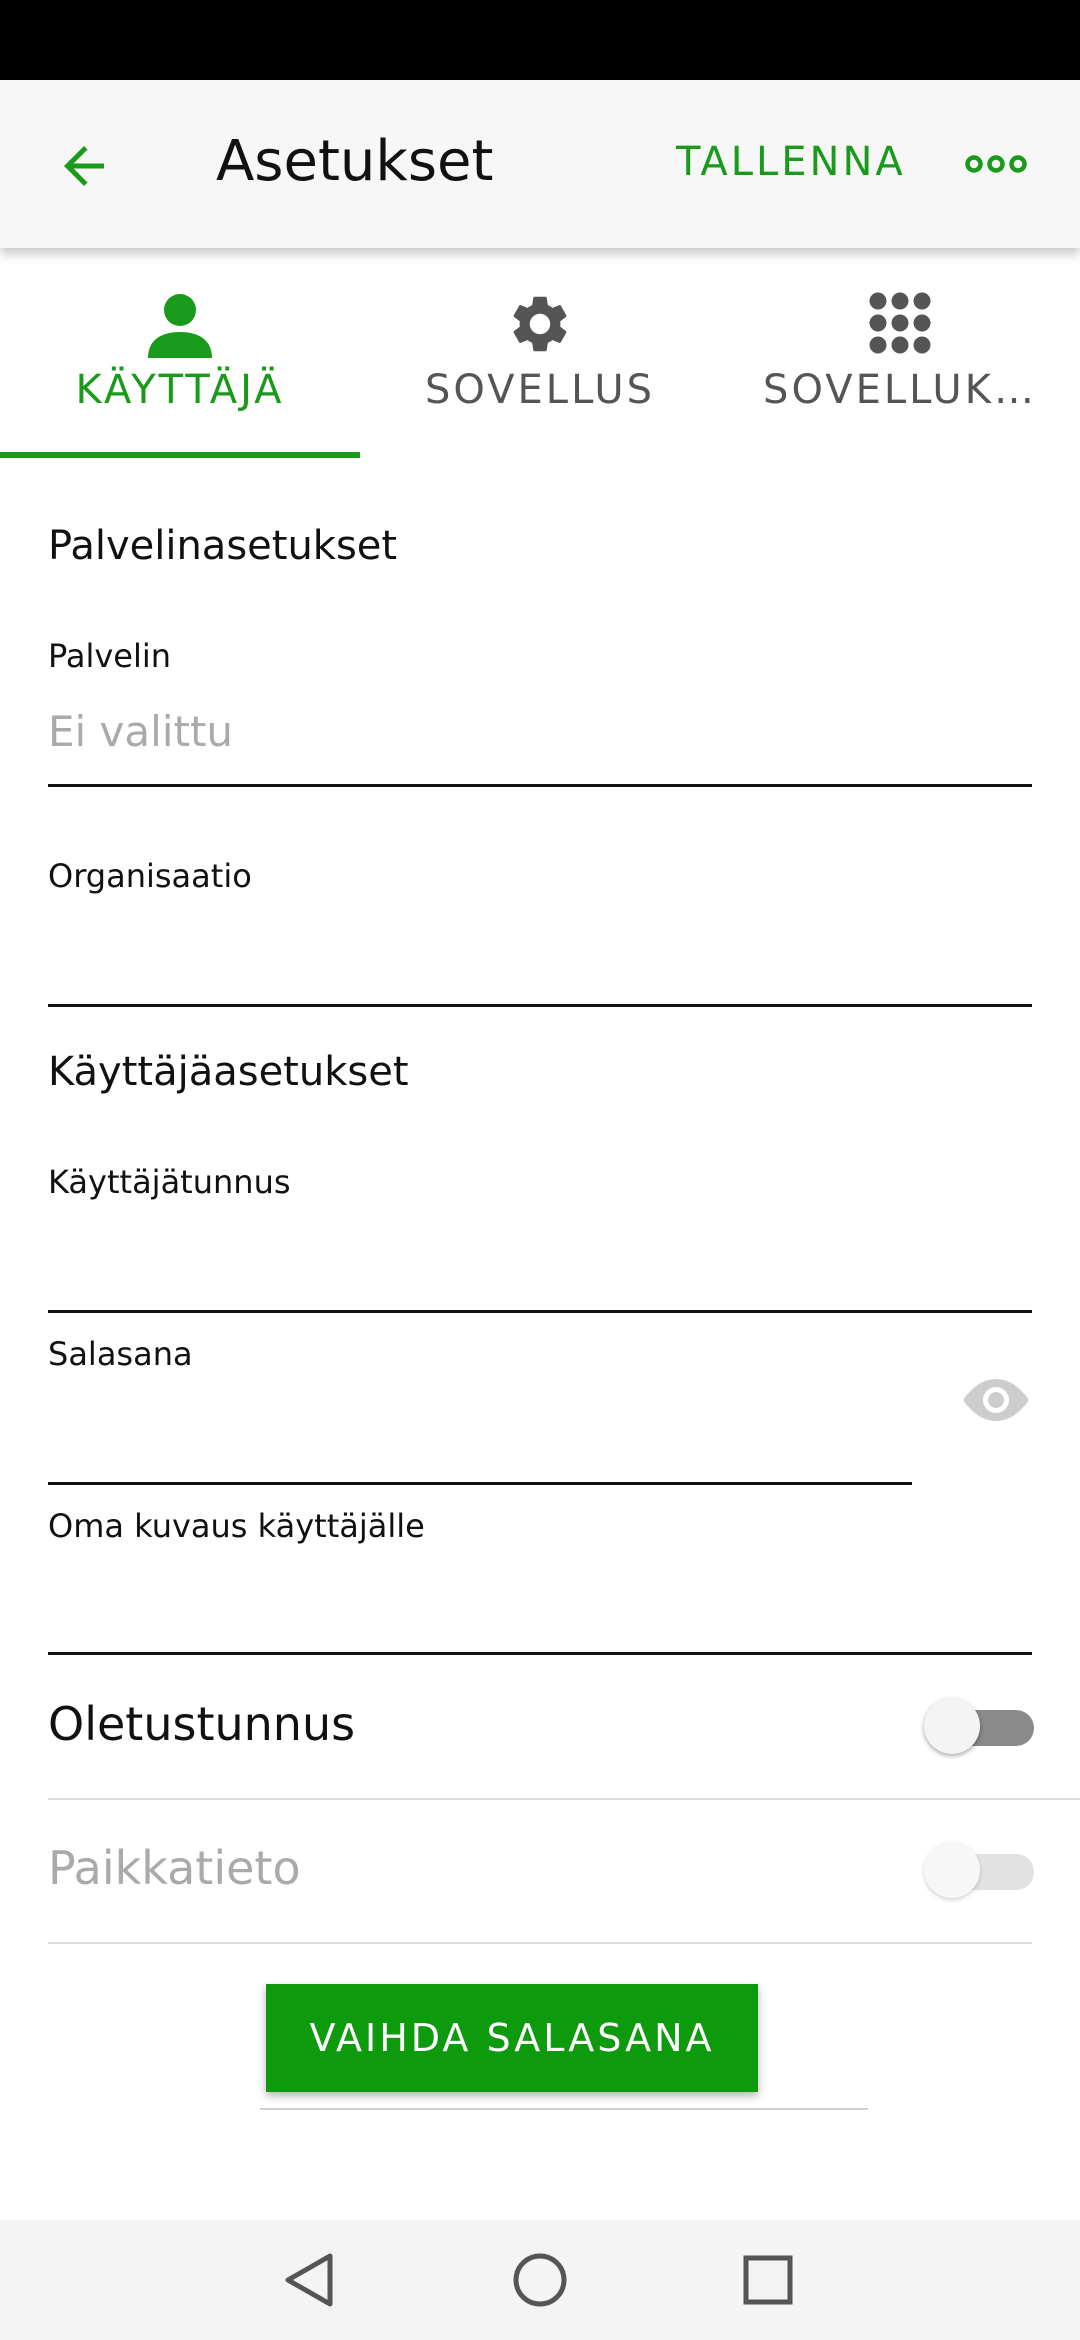  What do you see at coordinates (355, 161) in the screenshot?
I see `page-title: Asetukset` at bounding box center [355, 161].